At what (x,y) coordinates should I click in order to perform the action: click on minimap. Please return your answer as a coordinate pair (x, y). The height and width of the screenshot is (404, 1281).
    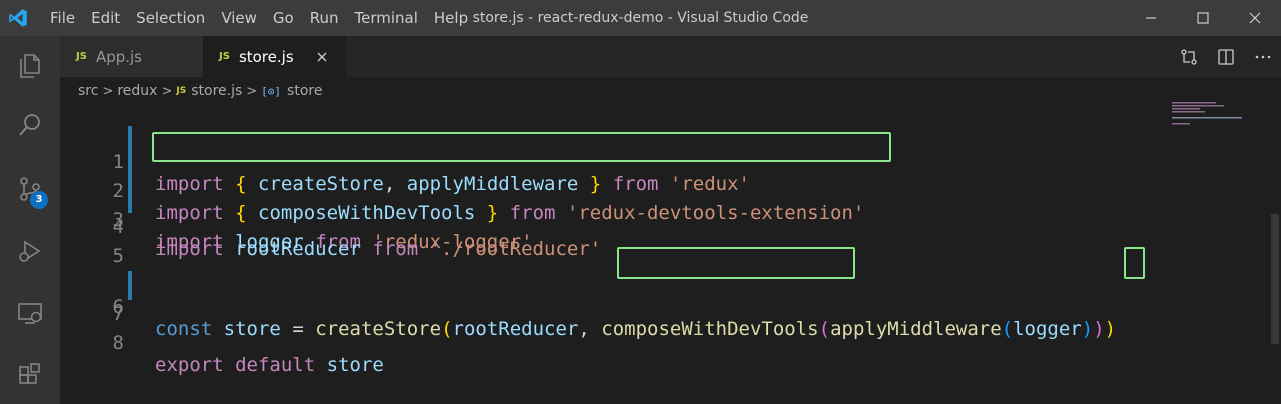
    Looking at the image, I should click on (1220, 115).